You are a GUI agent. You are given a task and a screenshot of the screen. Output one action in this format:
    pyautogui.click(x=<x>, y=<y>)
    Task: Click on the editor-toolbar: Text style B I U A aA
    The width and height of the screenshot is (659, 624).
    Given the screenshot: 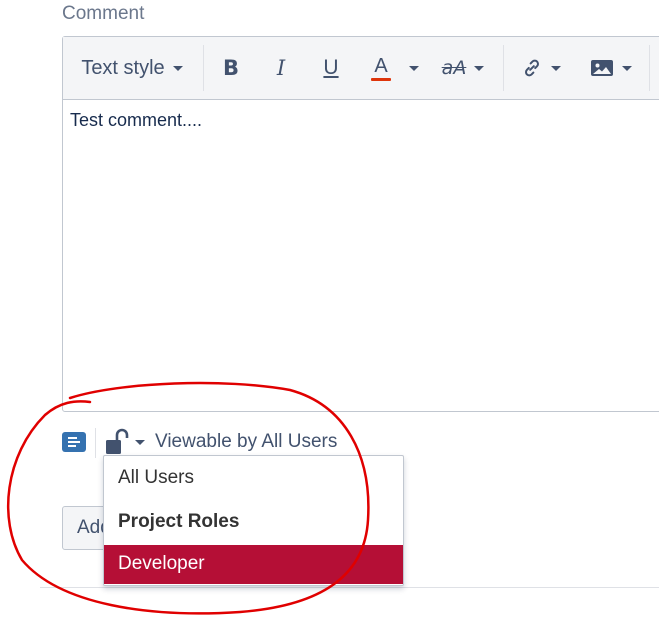 What is the action you would take?
    pyautogui.click(x=361, y=68)
    